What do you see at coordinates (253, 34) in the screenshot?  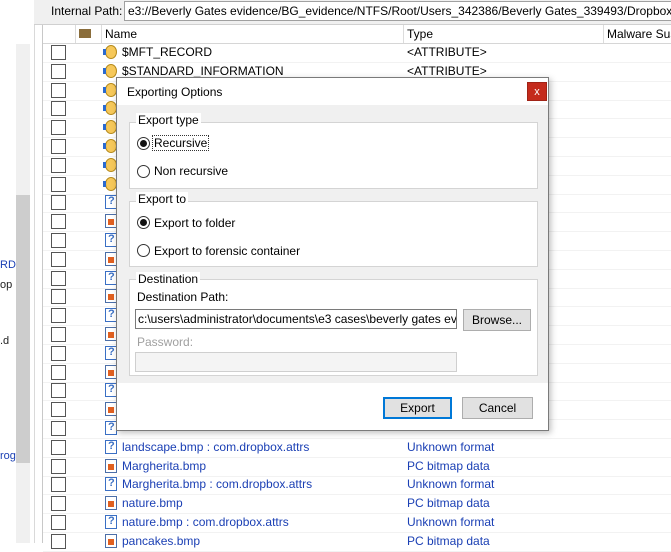 I see `header-name: Name` at bounding box center [253, 34].